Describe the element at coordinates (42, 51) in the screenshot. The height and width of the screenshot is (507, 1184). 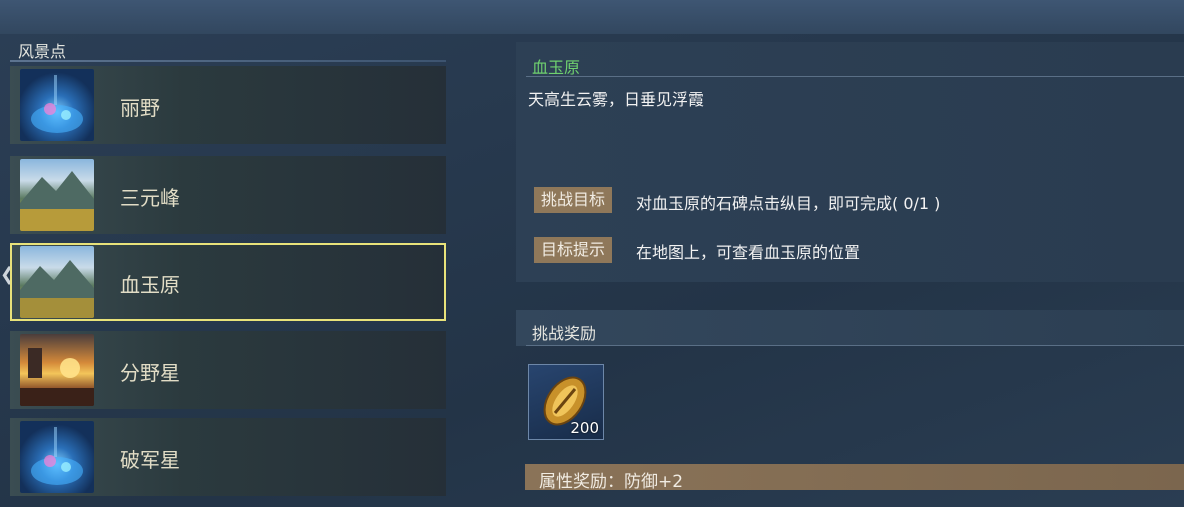
I see `scenic-section-title: 风景点` at that location.